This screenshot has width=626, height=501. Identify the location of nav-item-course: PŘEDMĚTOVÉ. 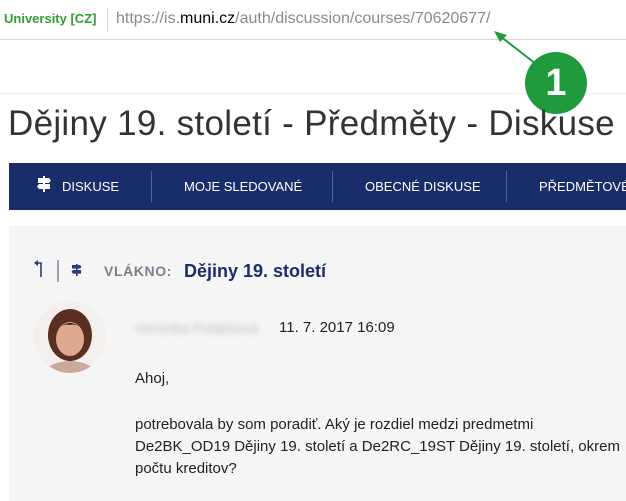
(582, 186).